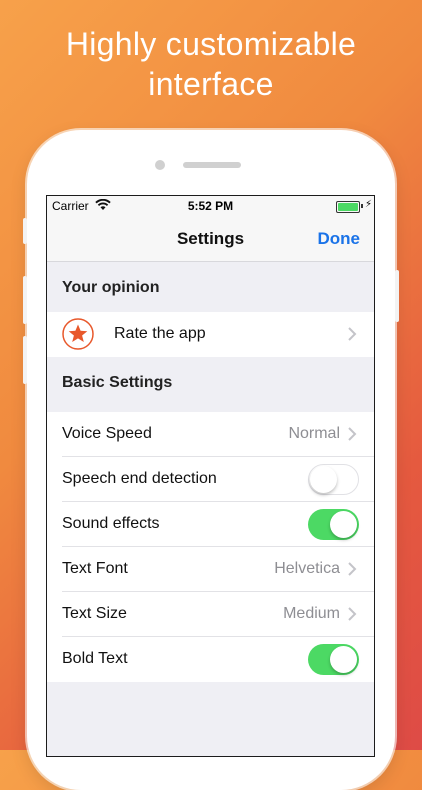 The height and width of the screenshot is (790, 422). I want to click on rate-the-app-row: Rate the app, so click(210, 334).